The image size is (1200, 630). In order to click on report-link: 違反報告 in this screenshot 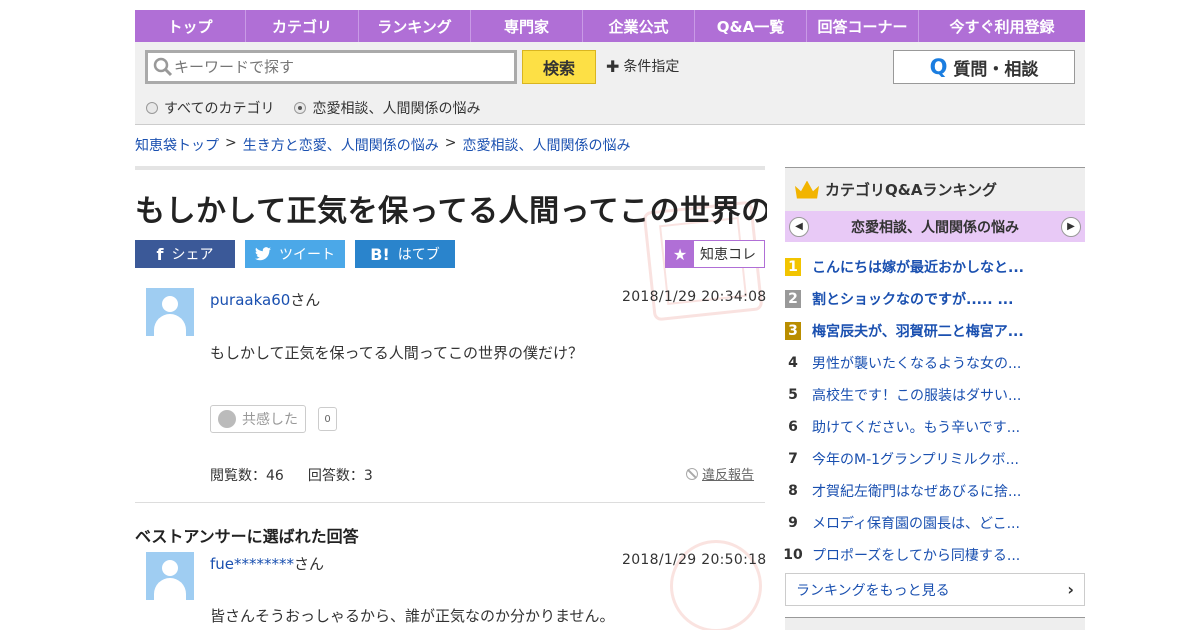, I will do `click(720, 473)`.